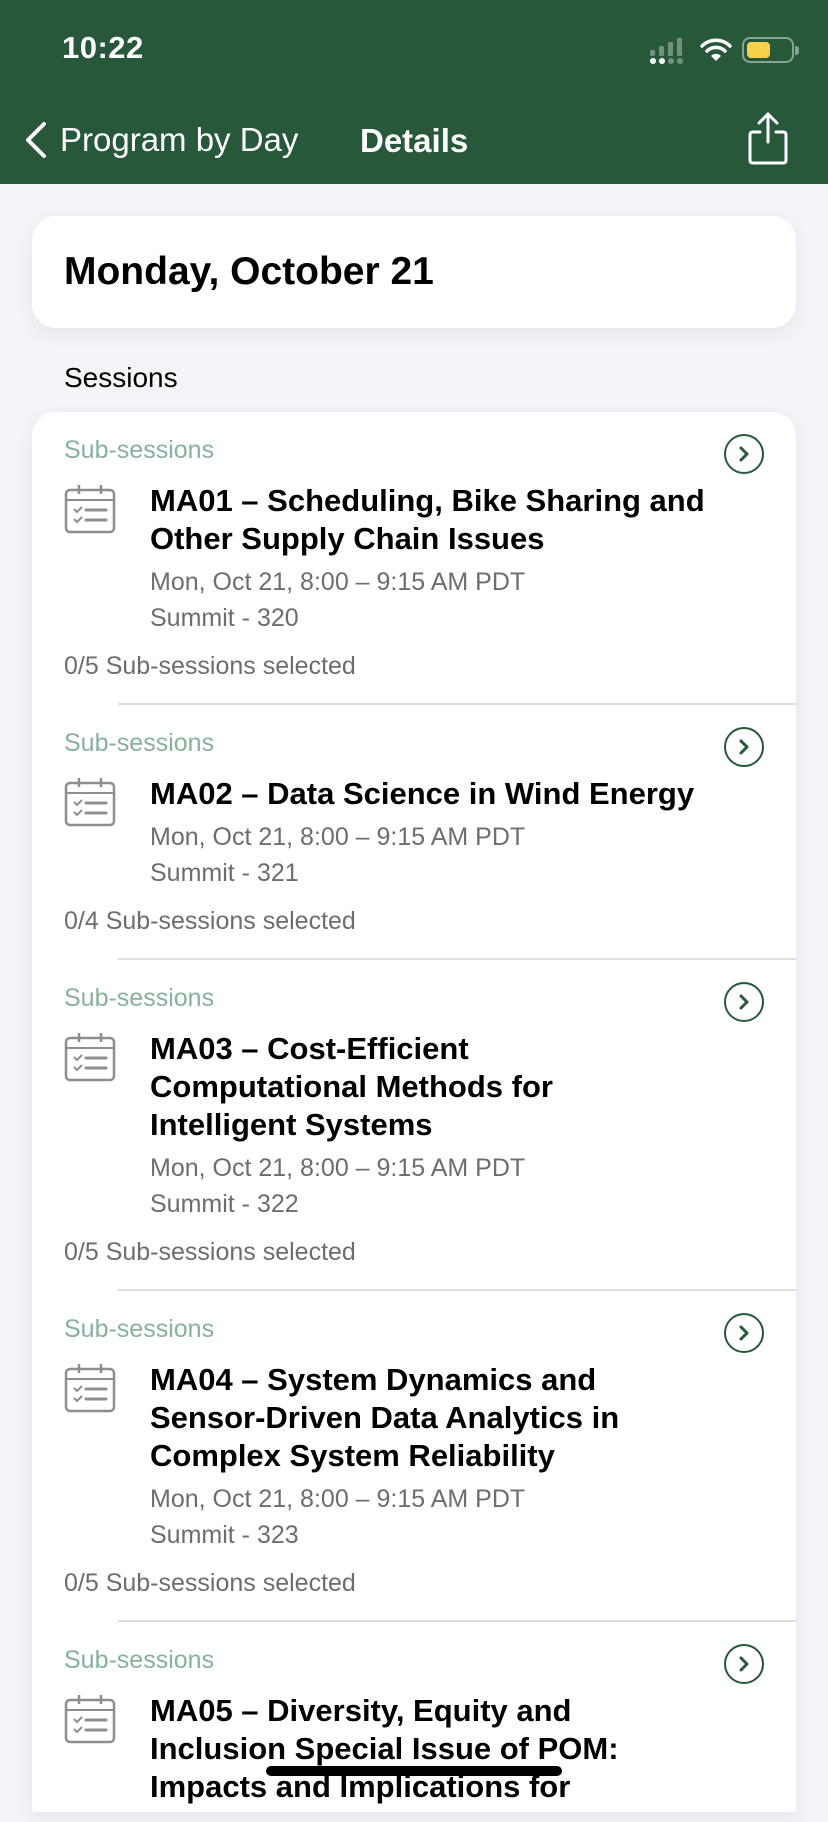  I want to click on session-title: MA02 – Data Science in Wind Energy, so click(422, 793).